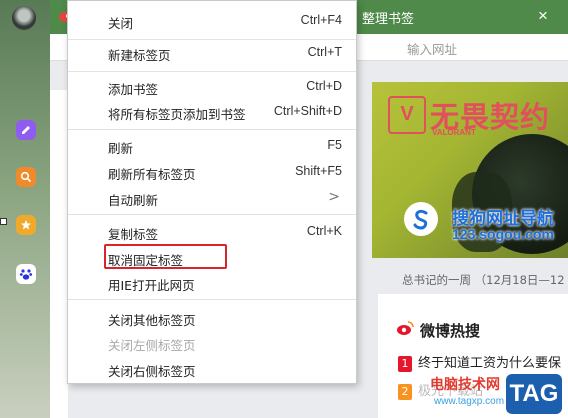 The height and width of the screenshot is (418, 568). I want to click on highlight-annotation-box, so click(165, 256).